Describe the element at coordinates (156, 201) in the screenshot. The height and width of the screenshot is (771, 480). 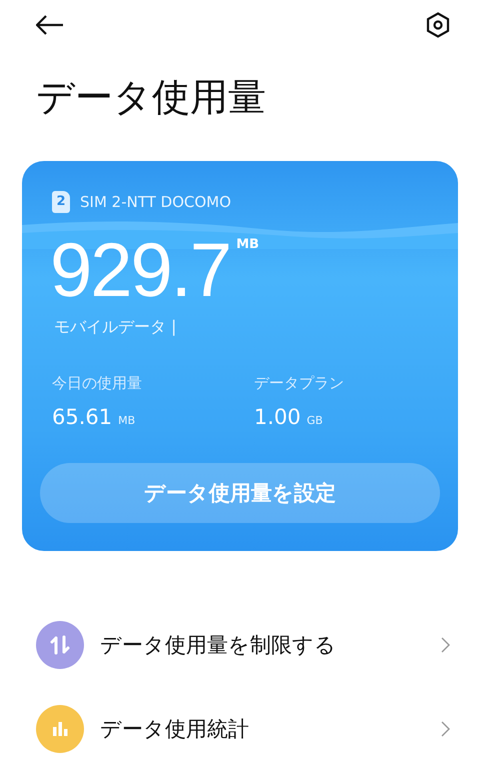
I see `carrier-name: SIM 2-NTT DOCOMO` at that location.